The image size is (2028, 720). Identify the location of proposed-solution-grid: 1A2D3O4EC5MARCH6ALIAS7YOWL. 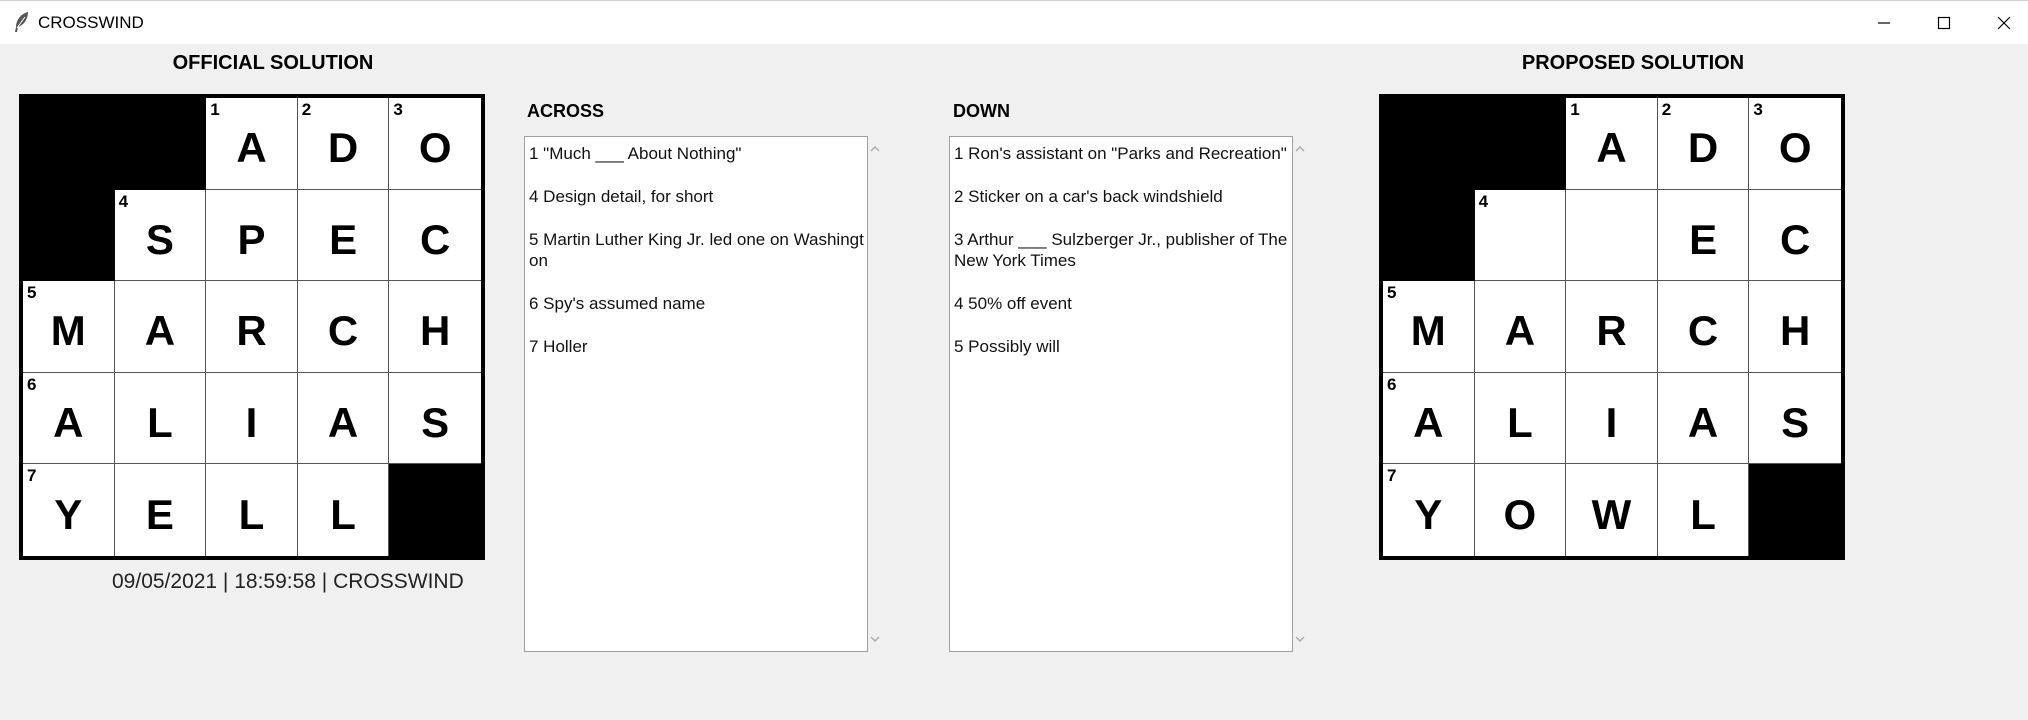
(1612, 327).